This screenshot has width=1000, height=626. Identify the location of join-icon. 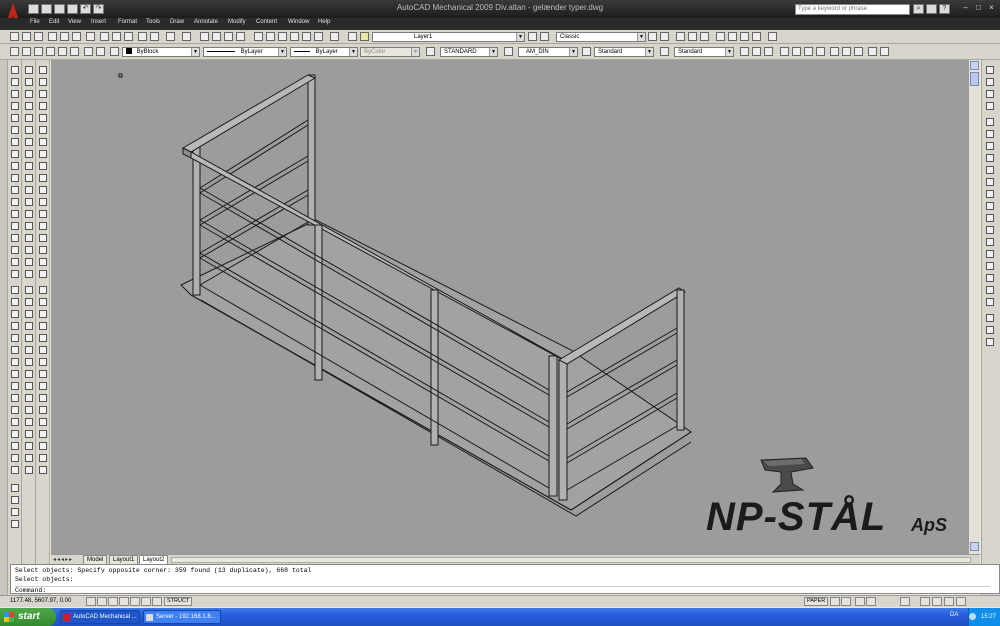
(15, 434).